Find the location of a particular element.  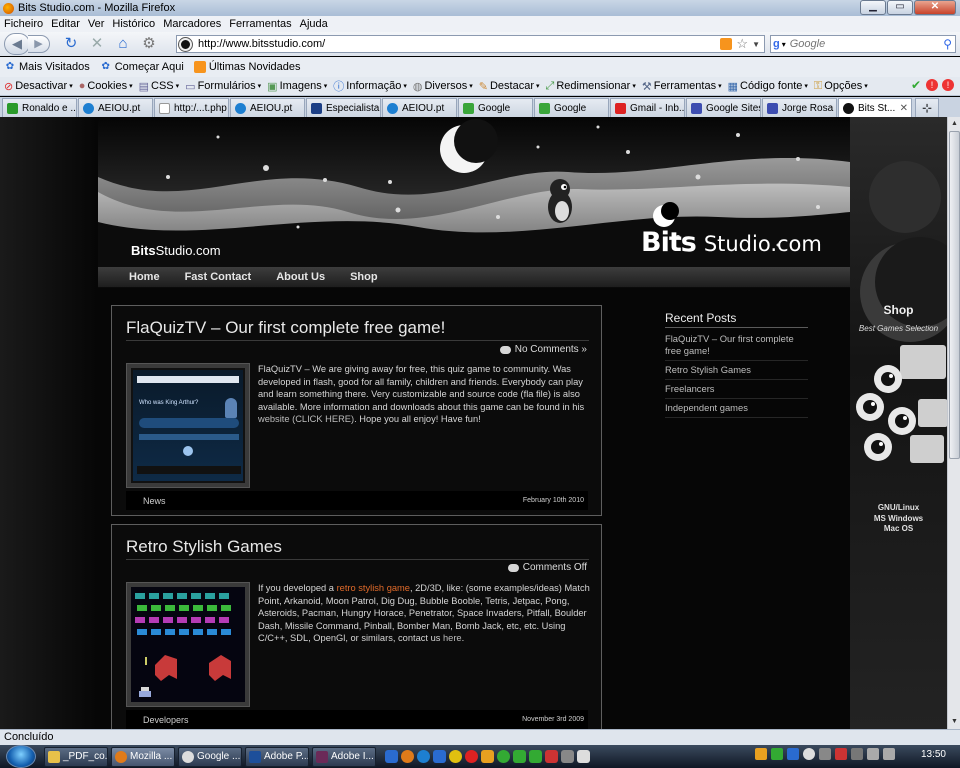

taskbar-clock: 13:50 is located at coordinates (933, 754).